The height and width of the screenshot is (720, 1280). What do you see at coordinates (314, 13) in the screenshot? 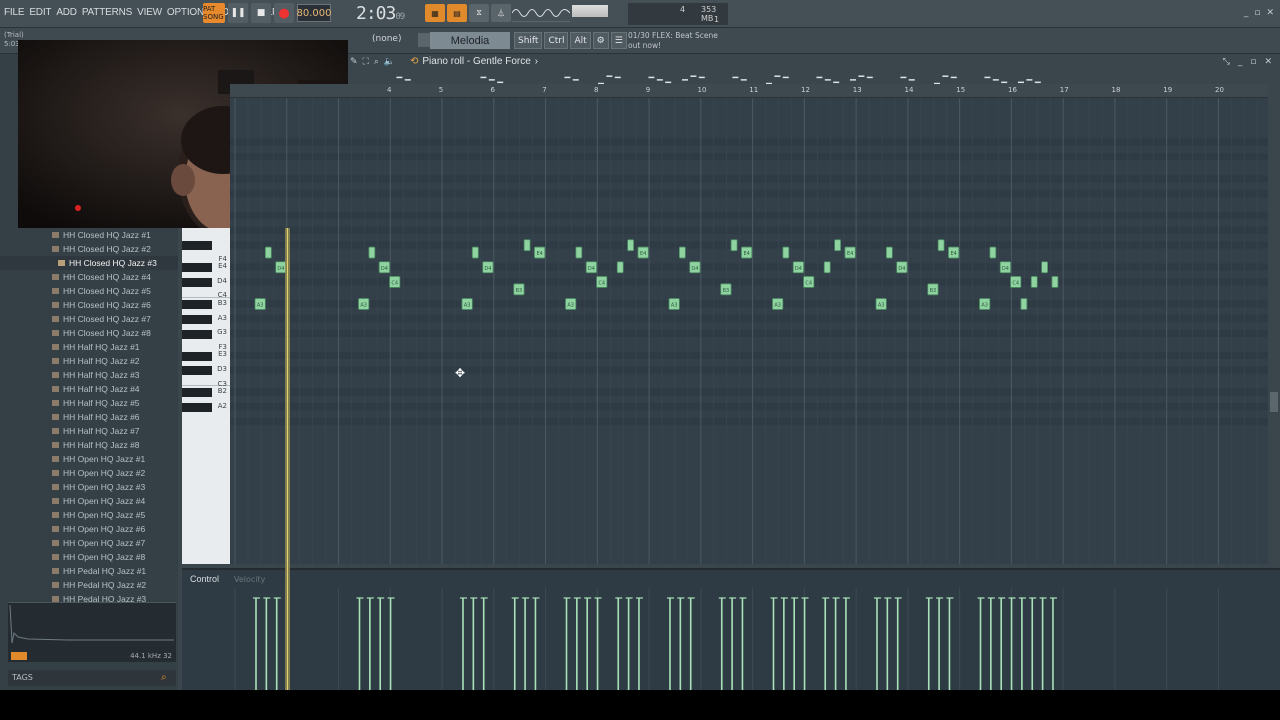
I see `tempo-display: 80.000` at bounding box center [314, 13].